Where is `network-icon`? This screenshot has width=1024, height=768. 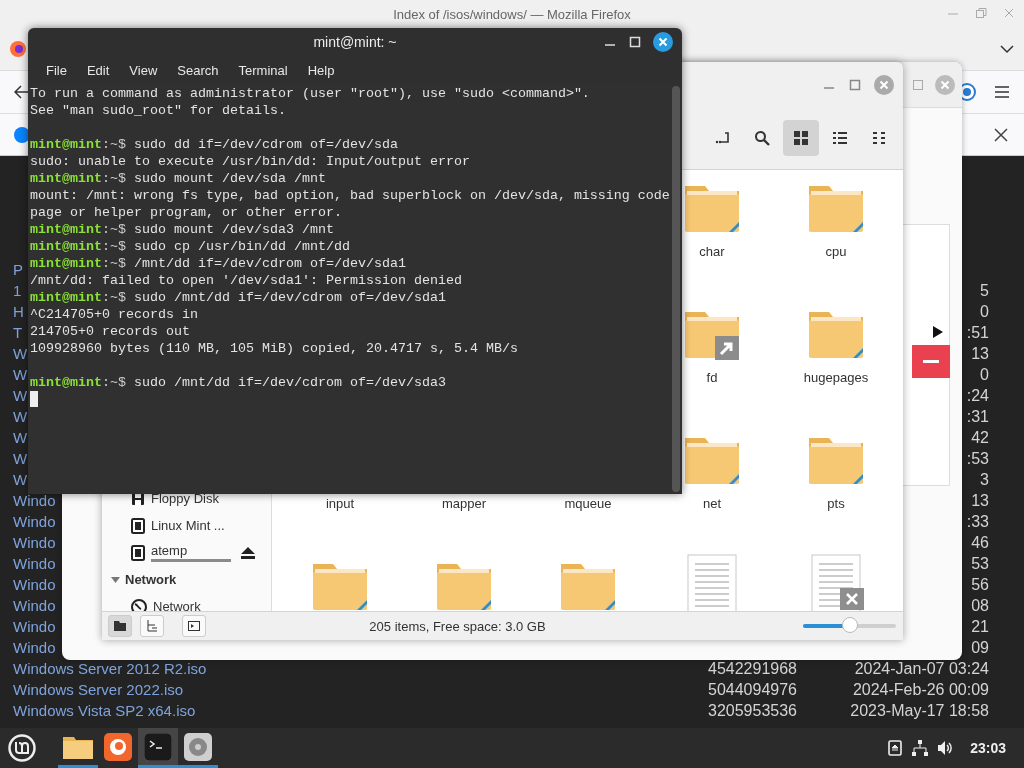
network-icon is located at coordinates (920, 748).